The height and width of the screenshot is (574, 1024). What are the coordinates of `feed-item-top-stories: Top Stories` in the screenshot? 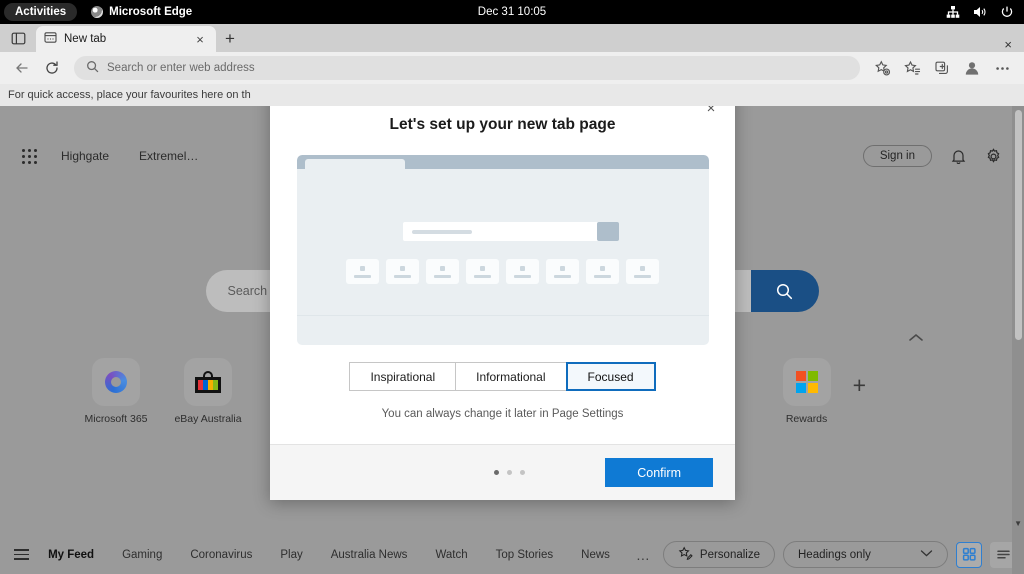 It's located at (525, 555).